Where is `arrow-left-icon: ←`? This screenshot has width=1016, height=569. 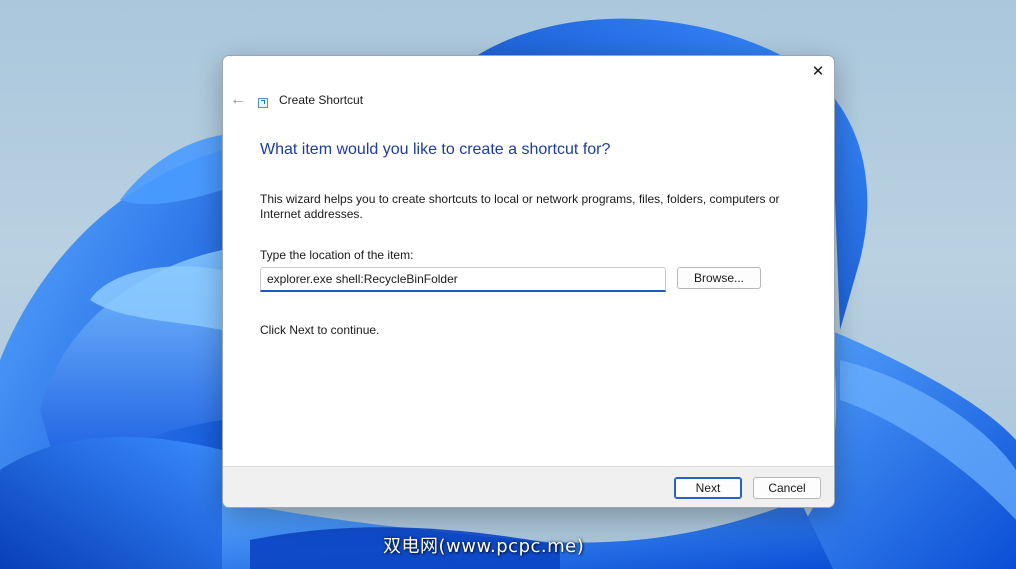
arrow-left-icon: ← is located at coordinates (238, 99).